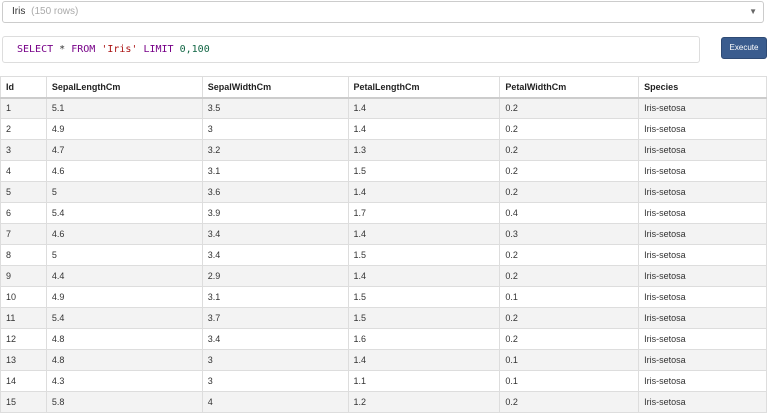 Image resolution: width=768 pixels, height=413 pixels. Describe the element at coordinates (275, 150) in the screenshot. I see `table-cell: 3.2` at that location.